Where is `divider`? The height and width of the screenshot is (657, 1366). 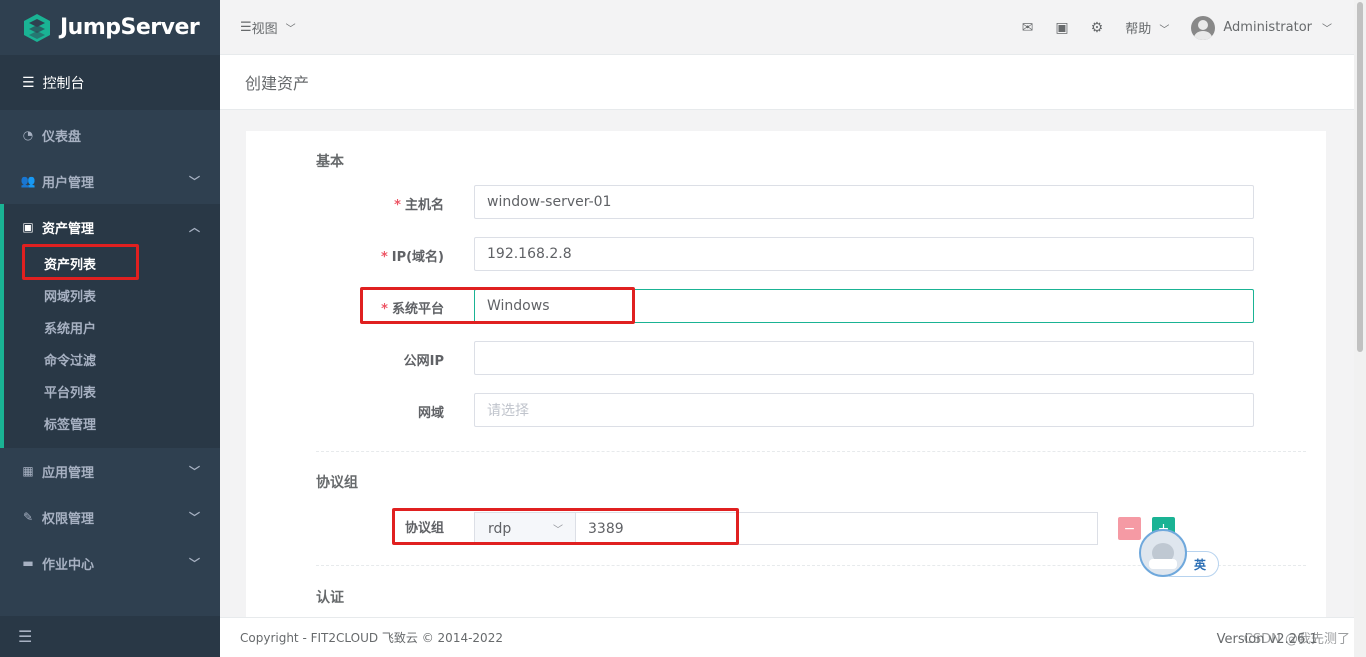 divider is located at coordinates (811, 451).